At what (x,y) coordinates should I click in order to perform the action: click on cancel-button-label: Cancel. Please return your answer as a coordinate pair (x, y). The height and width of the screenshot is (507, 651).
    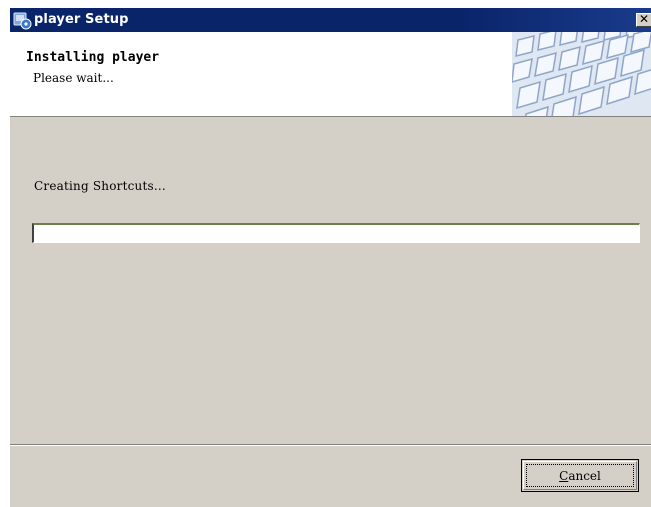
    Looking at the image, I should click on (580, 476).